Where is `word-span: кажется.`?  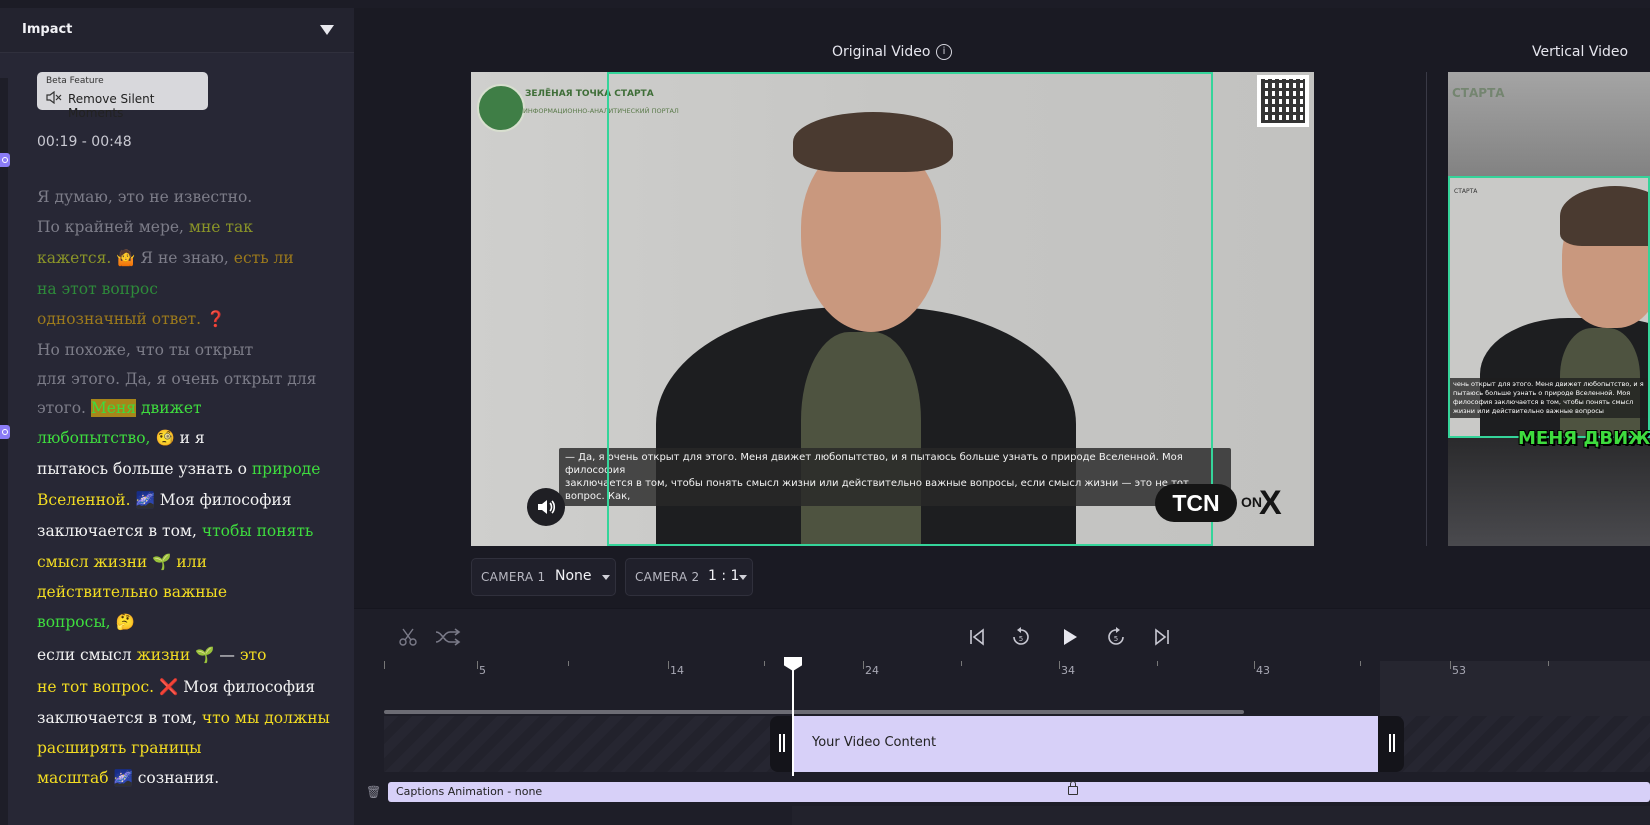
word-span: кажется. is located at coordinates (74, 258).